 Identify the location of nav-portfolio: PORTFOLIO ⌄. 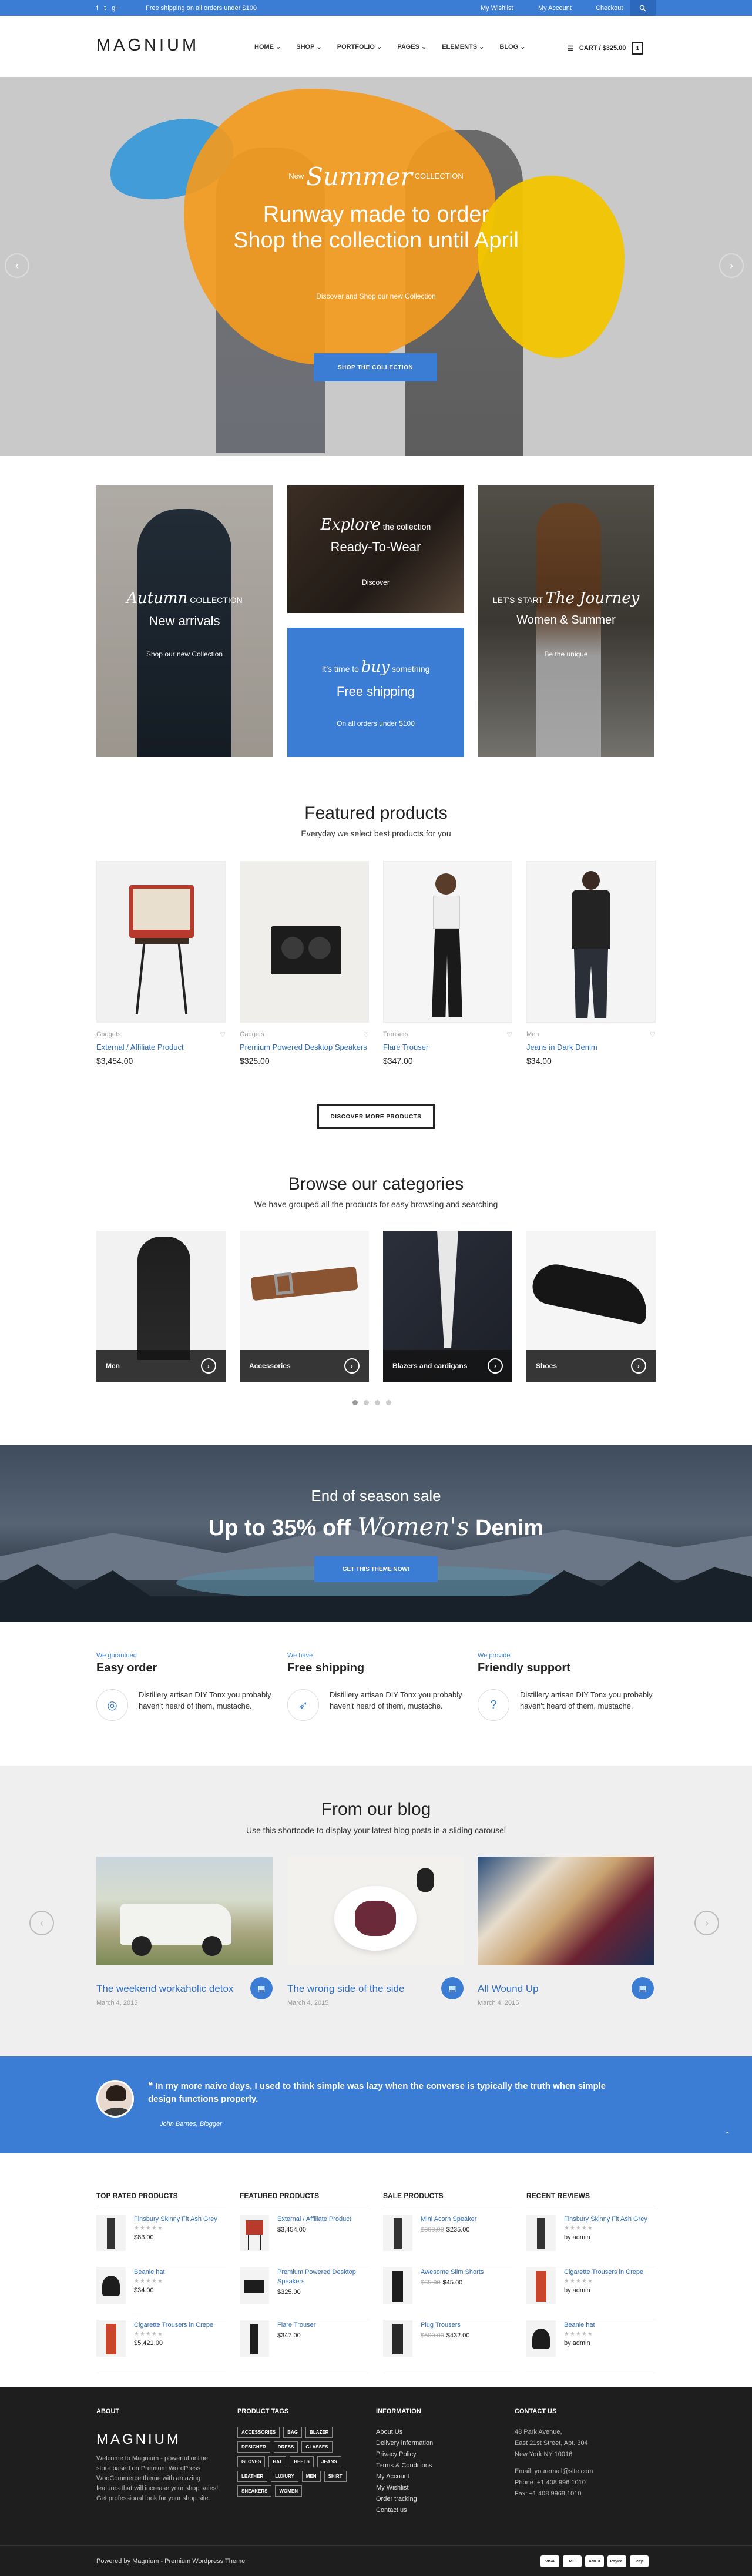
(360, 47).